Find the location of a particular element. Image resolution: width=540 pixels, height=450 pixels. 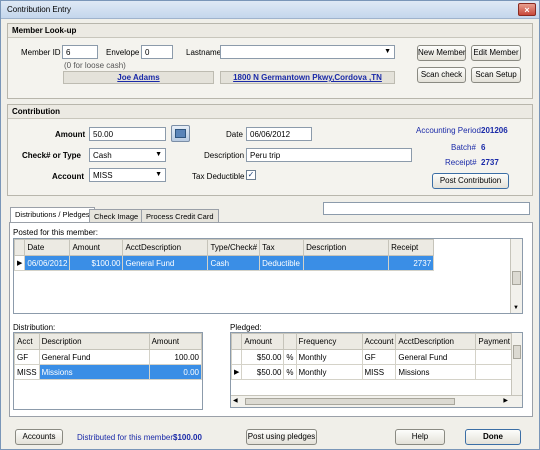

date-input: 06/06/2012 is located at coordinates (279, 134).